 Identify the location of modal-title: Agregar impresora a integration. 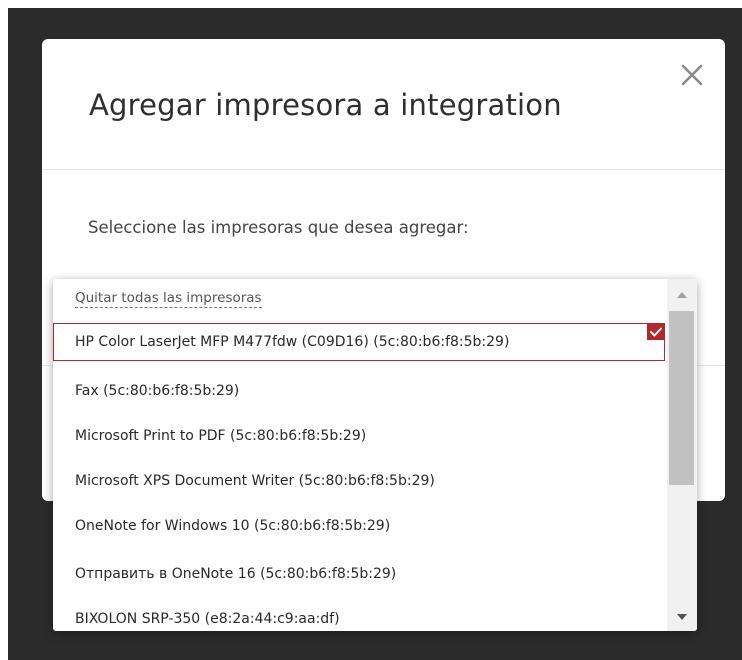
(325, 105).